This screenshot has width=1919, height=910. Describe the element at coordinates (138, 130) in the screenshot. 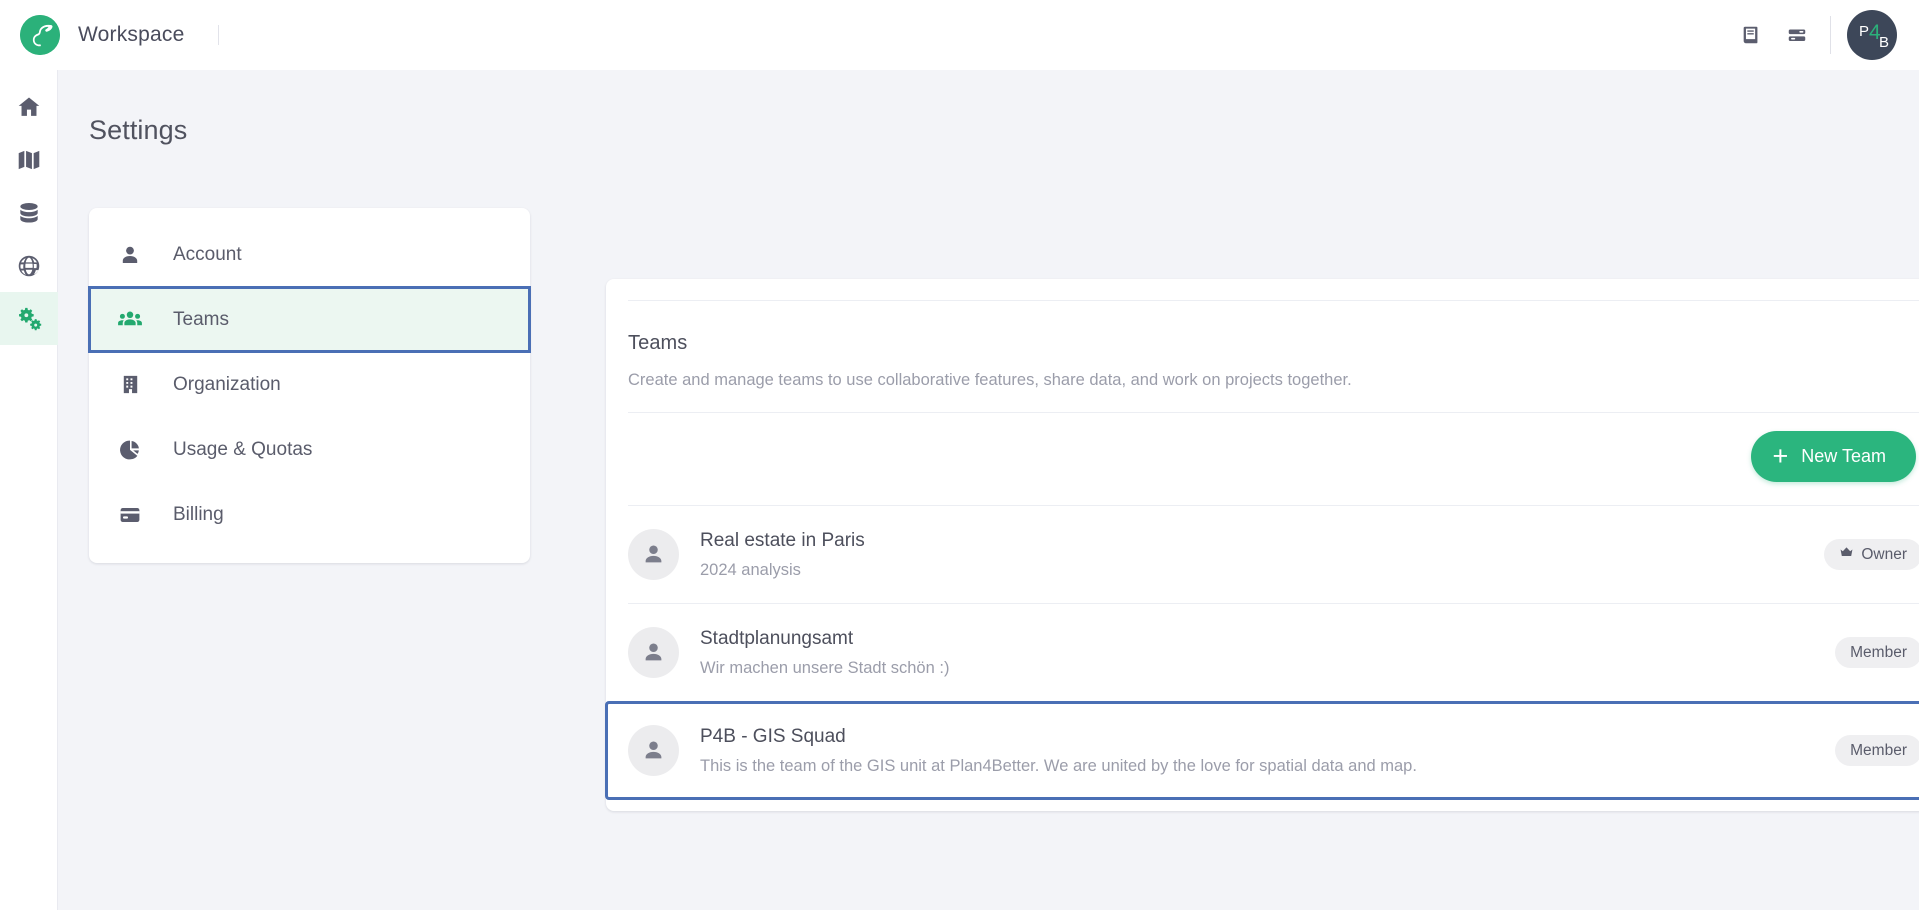

I see `page-title: Settings` at that location.